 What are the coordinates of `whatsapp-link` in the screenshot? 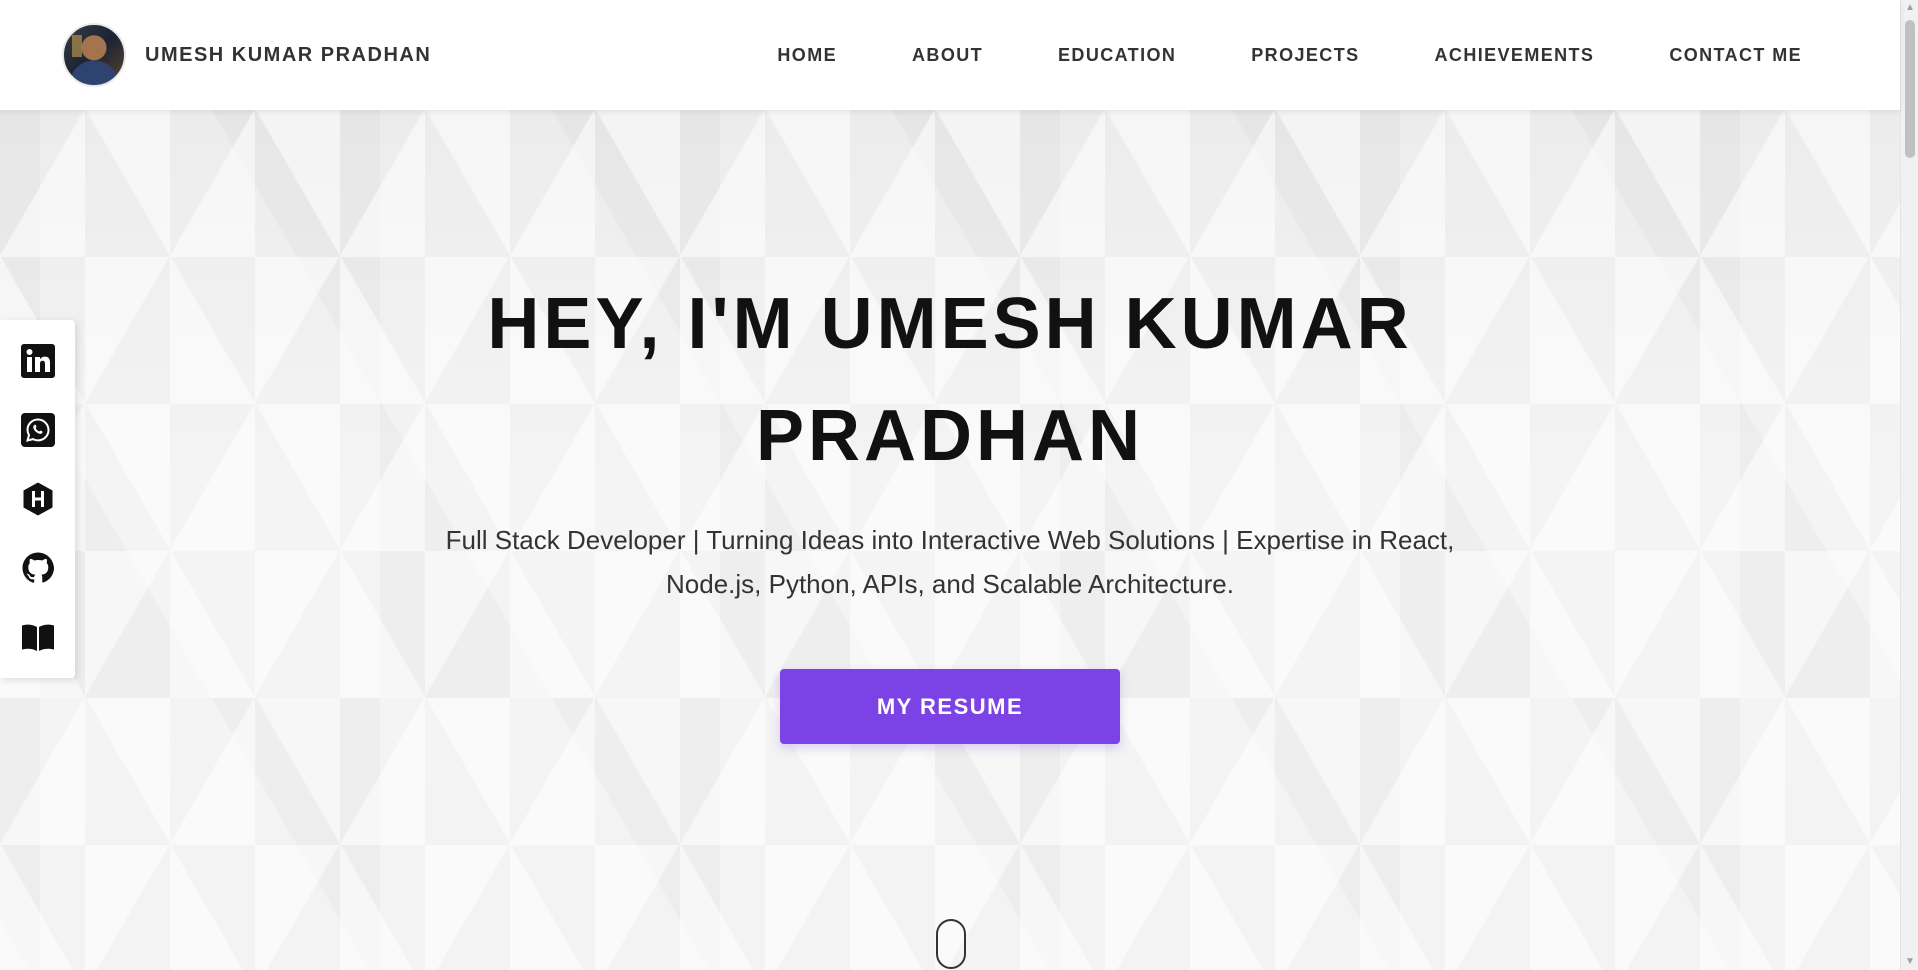 It's located at (38, 430).